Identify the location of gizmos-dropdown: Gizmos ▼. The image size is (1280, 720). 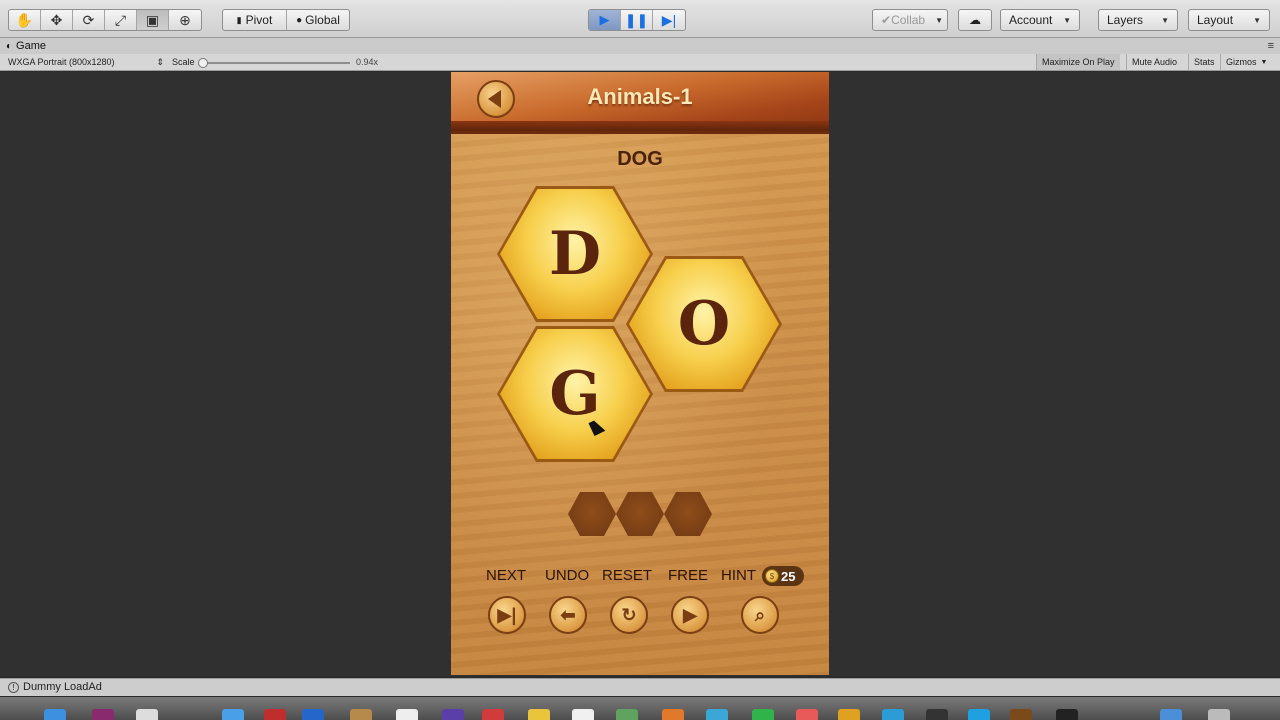
(1246, 62).